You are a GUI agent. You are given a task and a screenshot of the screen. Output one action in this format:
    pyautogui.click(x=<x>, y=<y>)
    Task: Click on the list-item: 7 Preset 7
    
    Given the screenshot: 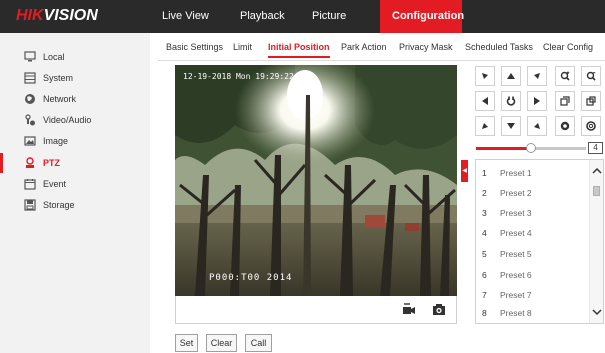 What is the action you would take?
    pyautogui.click(x=532, y=295)
    